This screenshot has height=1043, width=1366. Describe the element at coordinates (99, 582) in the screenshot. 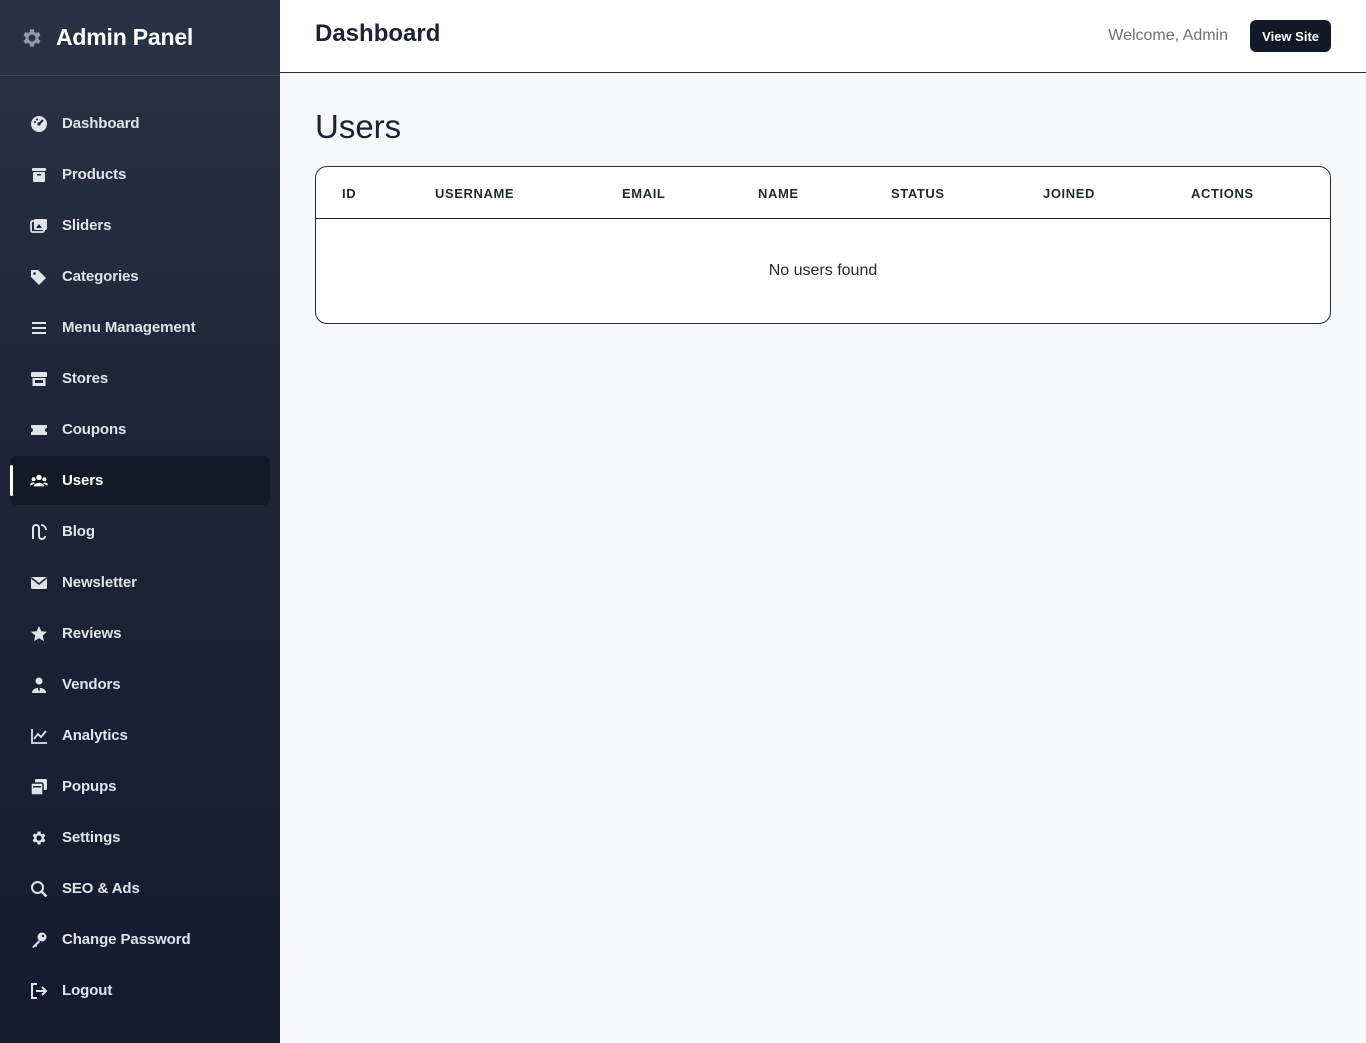

I see `sidebar-item-label: Newsletter` at that location.